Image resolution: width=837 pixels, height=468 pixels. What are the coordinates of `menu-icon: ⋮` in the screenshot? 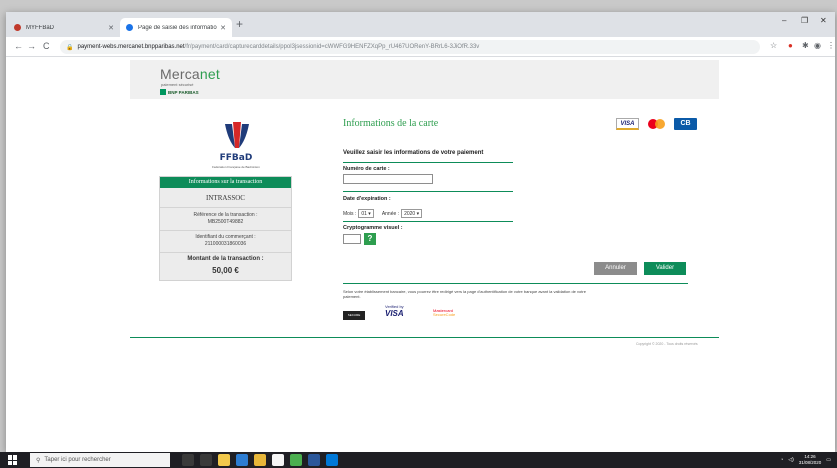 It's located at (831, 45).